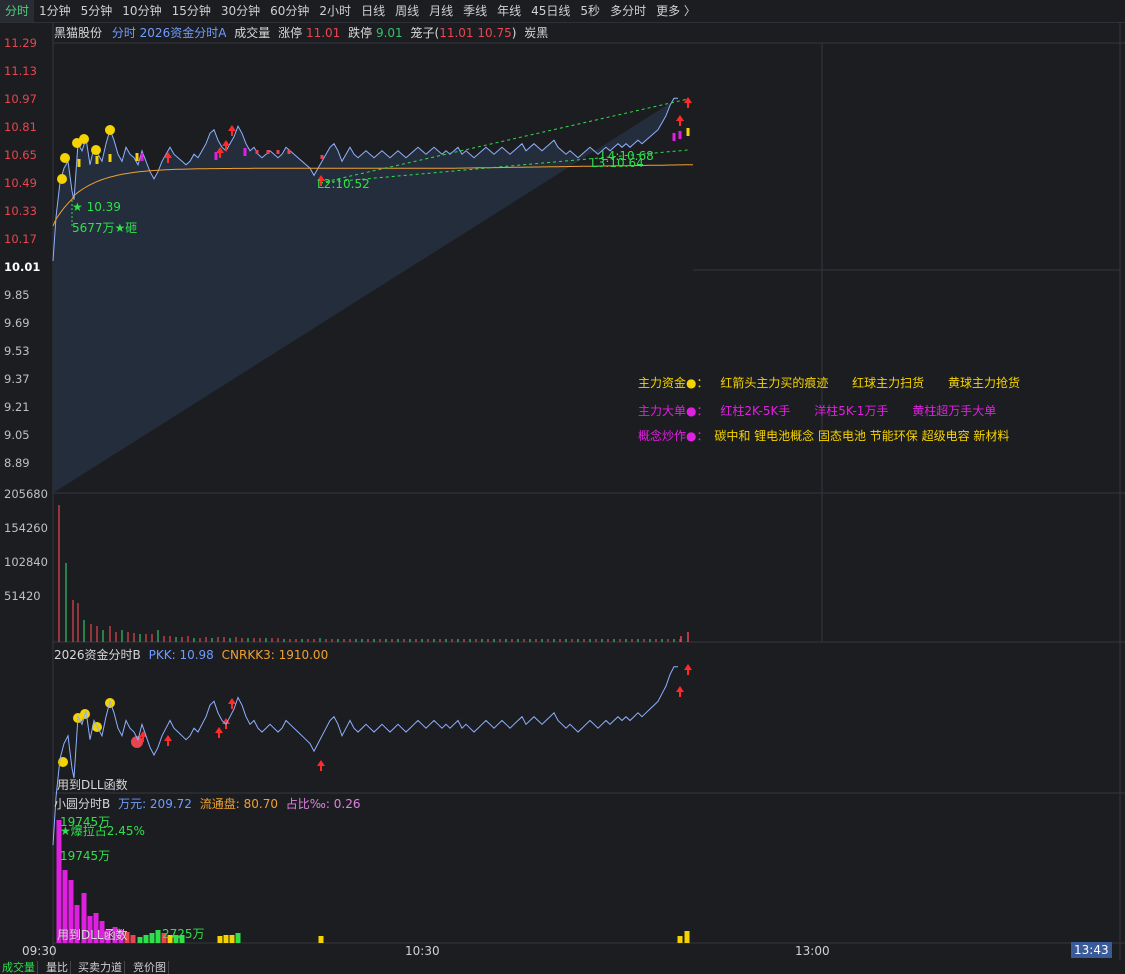  What do you see at coordinates (92, 785) in the screenshot?
I see `panel-b-dll-note: 用到DLL函数` at bounding box center [92, 785].